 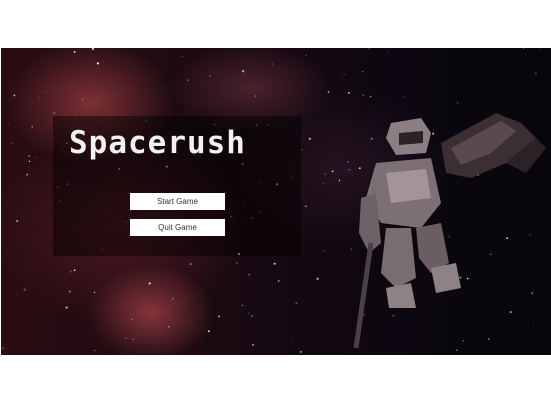 What do you see at coordinates (157, 143) in the screenshot?
I see `game-title: Spacerush` at bounding box center [157, 143].